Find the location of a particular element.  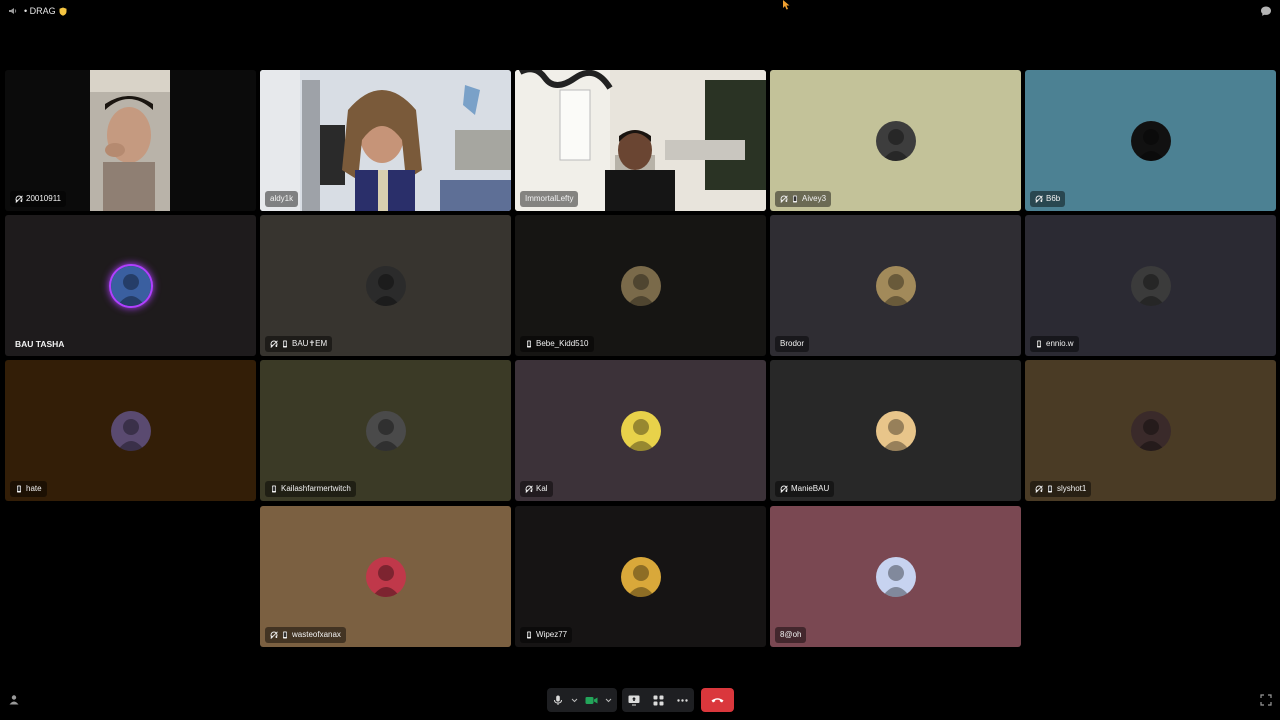

participant-label: BAU✝EM is located at coordinates (299, 344).